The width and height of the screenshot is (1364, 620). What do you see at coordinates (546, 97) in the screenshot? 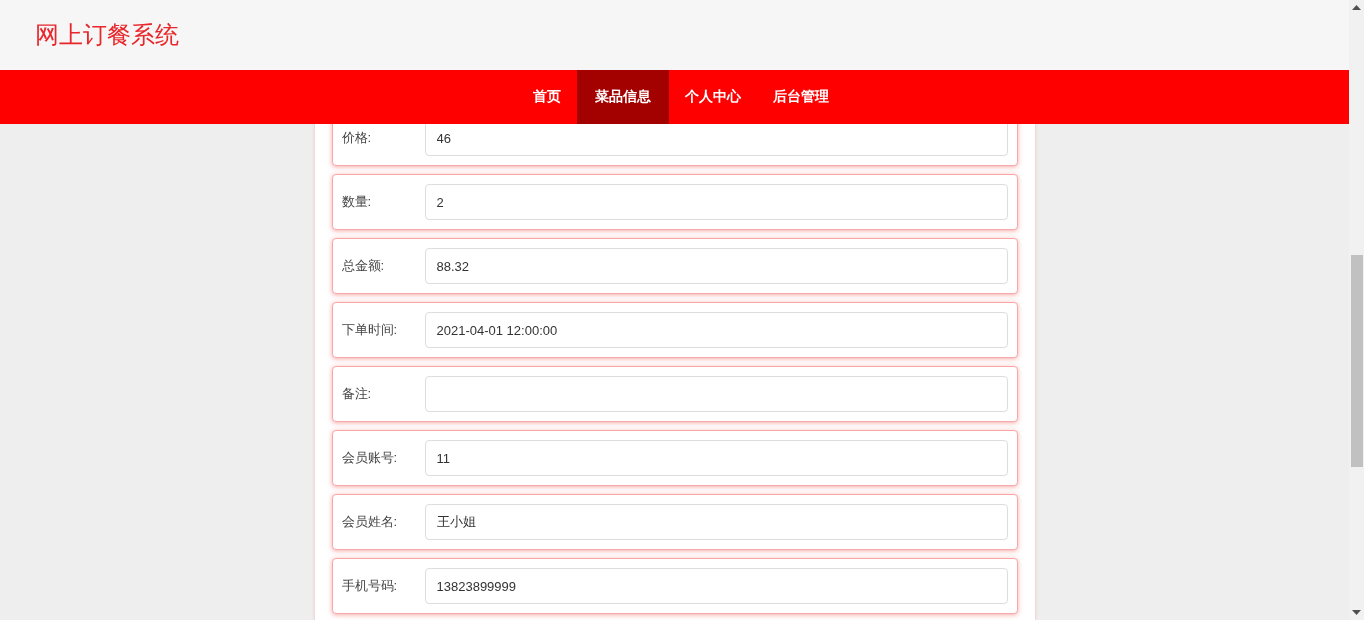
I see `nav-tab: 首页` at bounding box center [546, 97].